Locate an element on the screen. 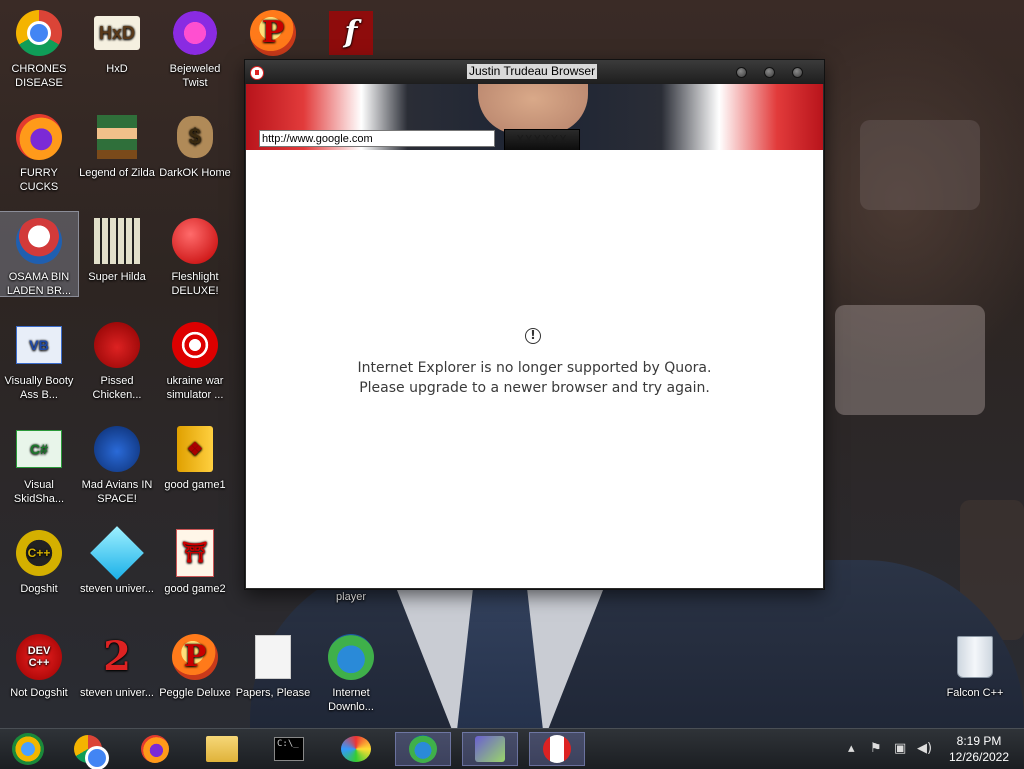  minimize-button is located at coordinates (741, 72).